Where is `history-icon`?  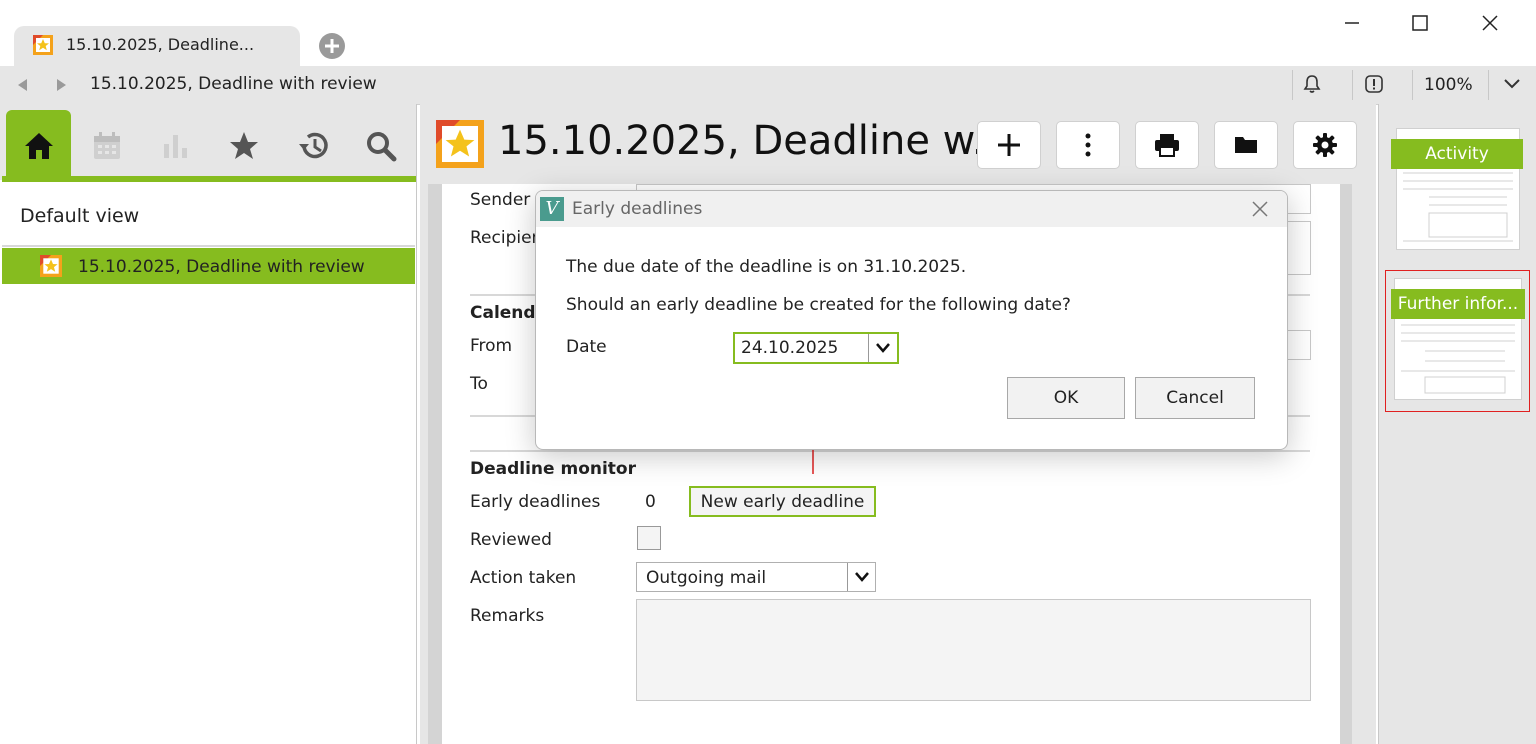 history-icon is located at coordinates (313, 146).